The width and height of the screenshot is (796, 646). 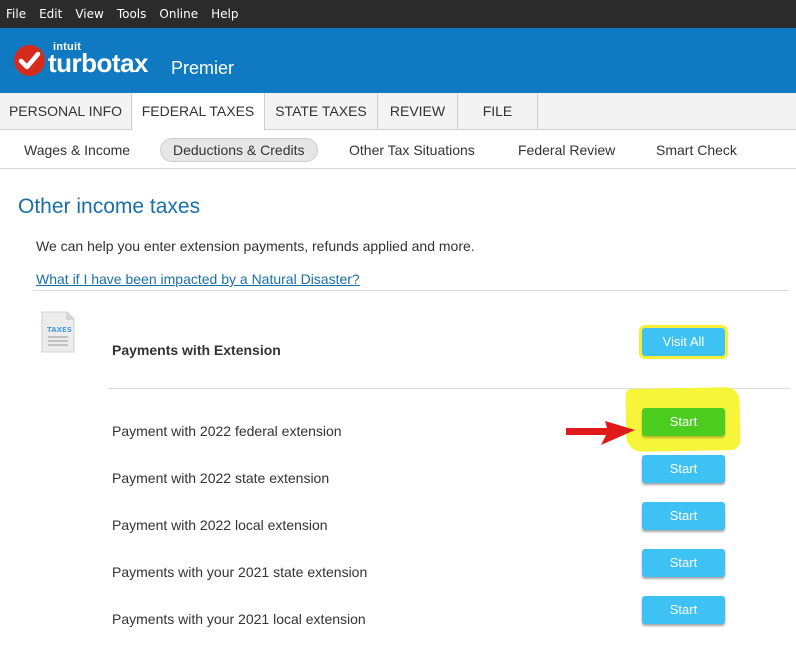 I want to click on subtab-deductions-credits: Deductions & Credits, so click(x=239, y=150).